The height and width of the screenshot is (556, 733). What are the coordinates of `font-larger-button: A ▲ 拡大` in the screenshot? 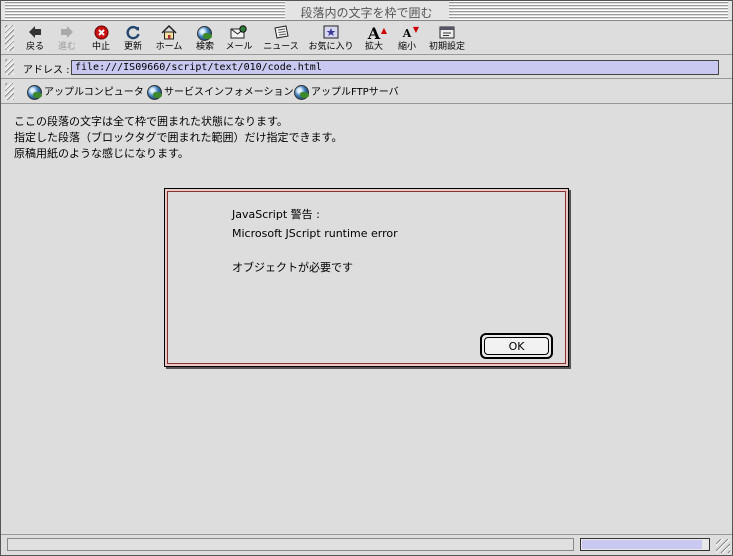 It's located at (374, 40).